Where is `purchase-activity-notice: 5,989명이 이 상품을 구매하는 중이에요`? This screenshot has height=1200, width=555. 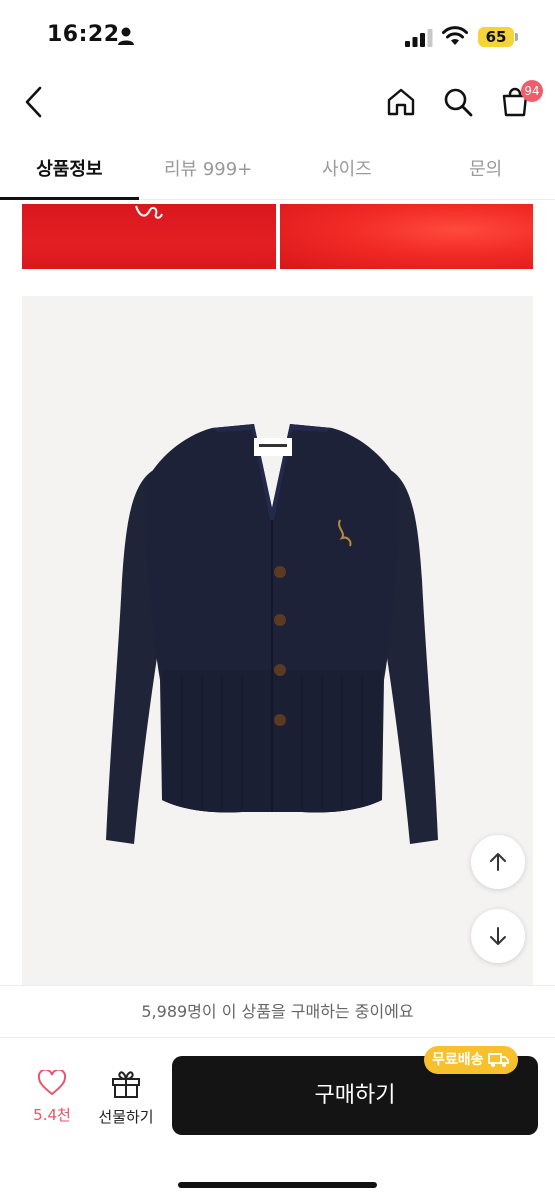 purchase-activity-notice: 5,989명이 이 상품을 구매하는 중이에요 is located at coordinates (277, 1011).